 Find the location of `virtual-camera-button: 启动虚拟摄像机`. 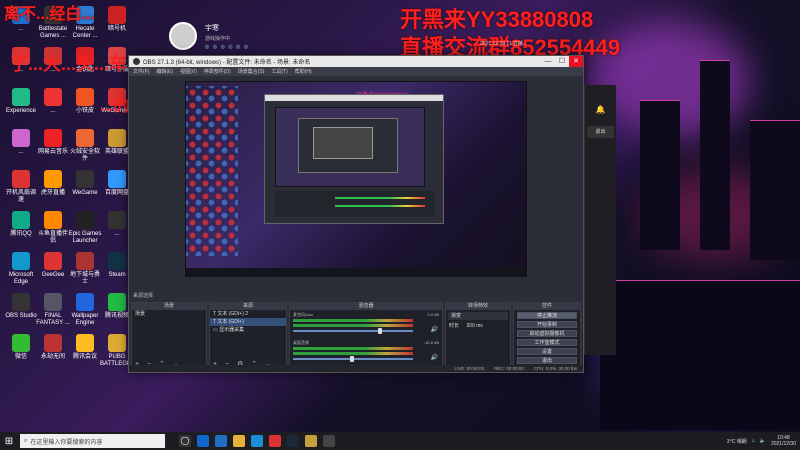

virtual-camera-button: 启动虚拟摄像机 is located at coordinates (547, 333).